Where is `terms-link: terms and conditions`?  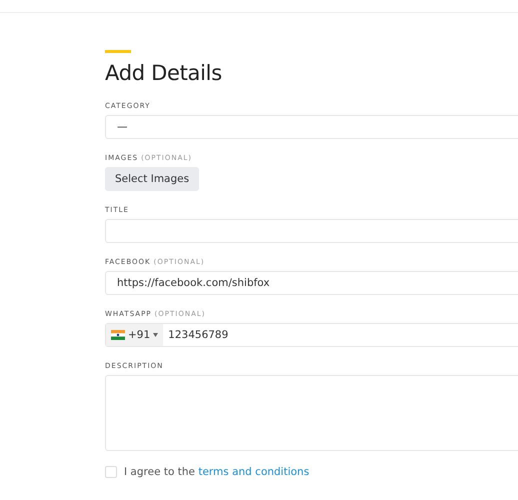 terms-link: terms and conditions is located at coordinates (254, 472).